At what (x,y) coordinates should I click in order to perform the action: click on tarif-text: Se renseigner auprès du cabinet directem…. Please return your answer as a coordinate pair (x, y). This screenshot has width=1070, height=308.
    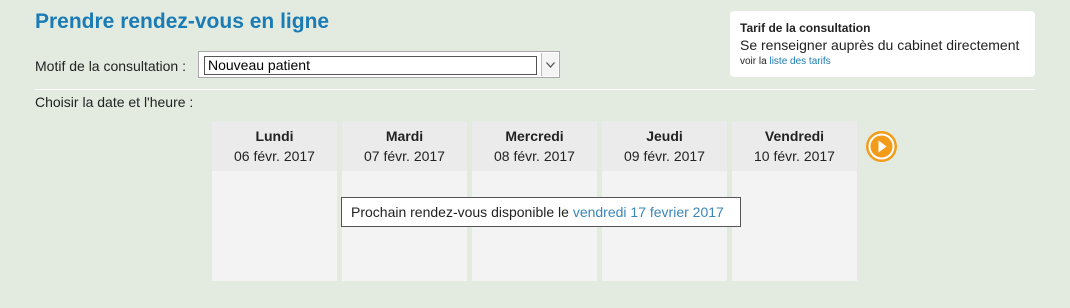
    Looking at the image, I should click on (880, 45).